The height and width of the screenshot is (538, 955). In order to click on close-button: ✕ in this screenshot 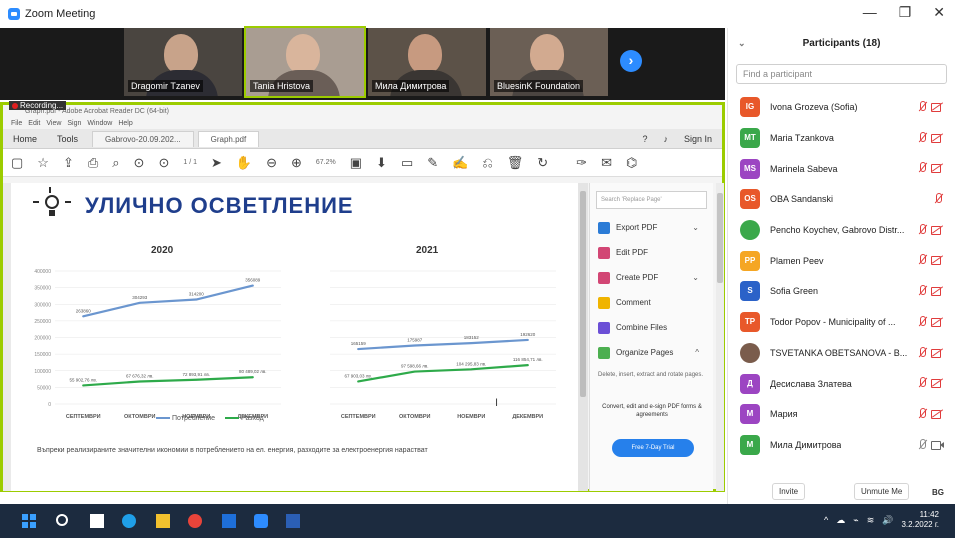, I will do `click(939, 12)`.